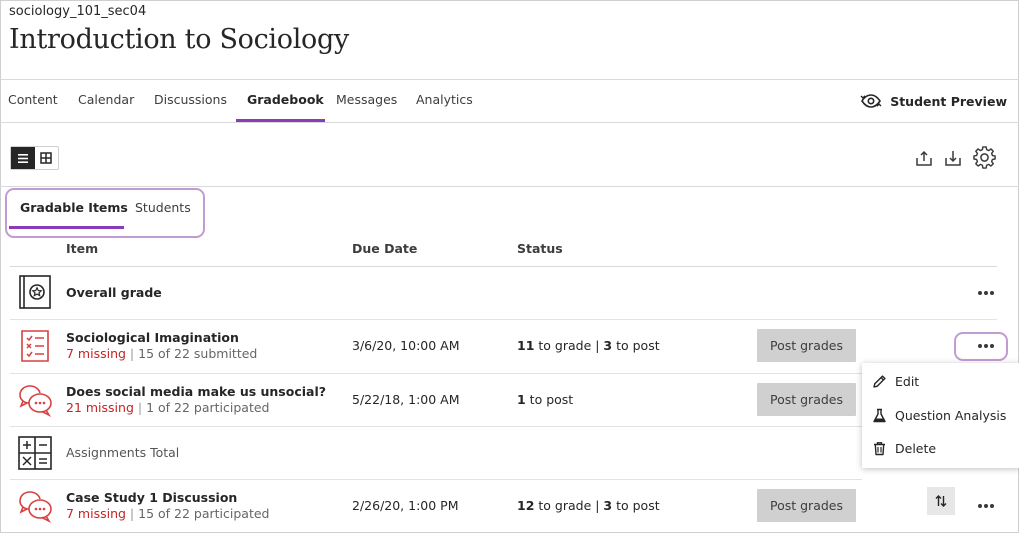 The image size is (1019, 533). I want to click on tab-gradebook: Gradebook, so click(285, 101).